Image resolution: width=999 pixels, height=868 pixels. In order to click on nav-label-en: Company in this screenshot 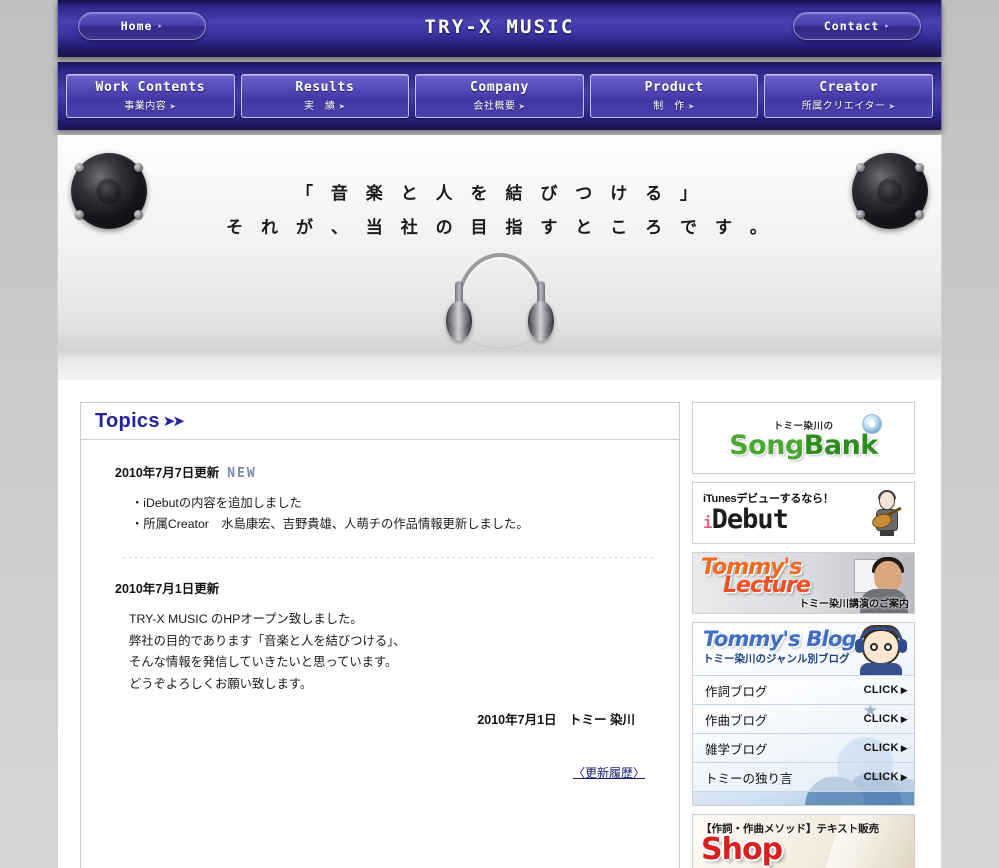, I will do `click(499, 87)`.